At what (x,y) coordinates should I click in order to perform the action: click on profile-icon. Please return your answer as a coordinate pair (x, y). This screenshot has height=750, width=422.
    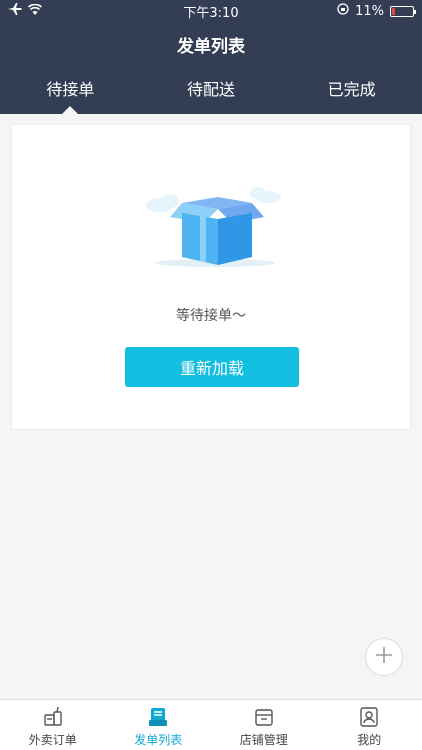
    Looking at the image, I should click on (369, 717).